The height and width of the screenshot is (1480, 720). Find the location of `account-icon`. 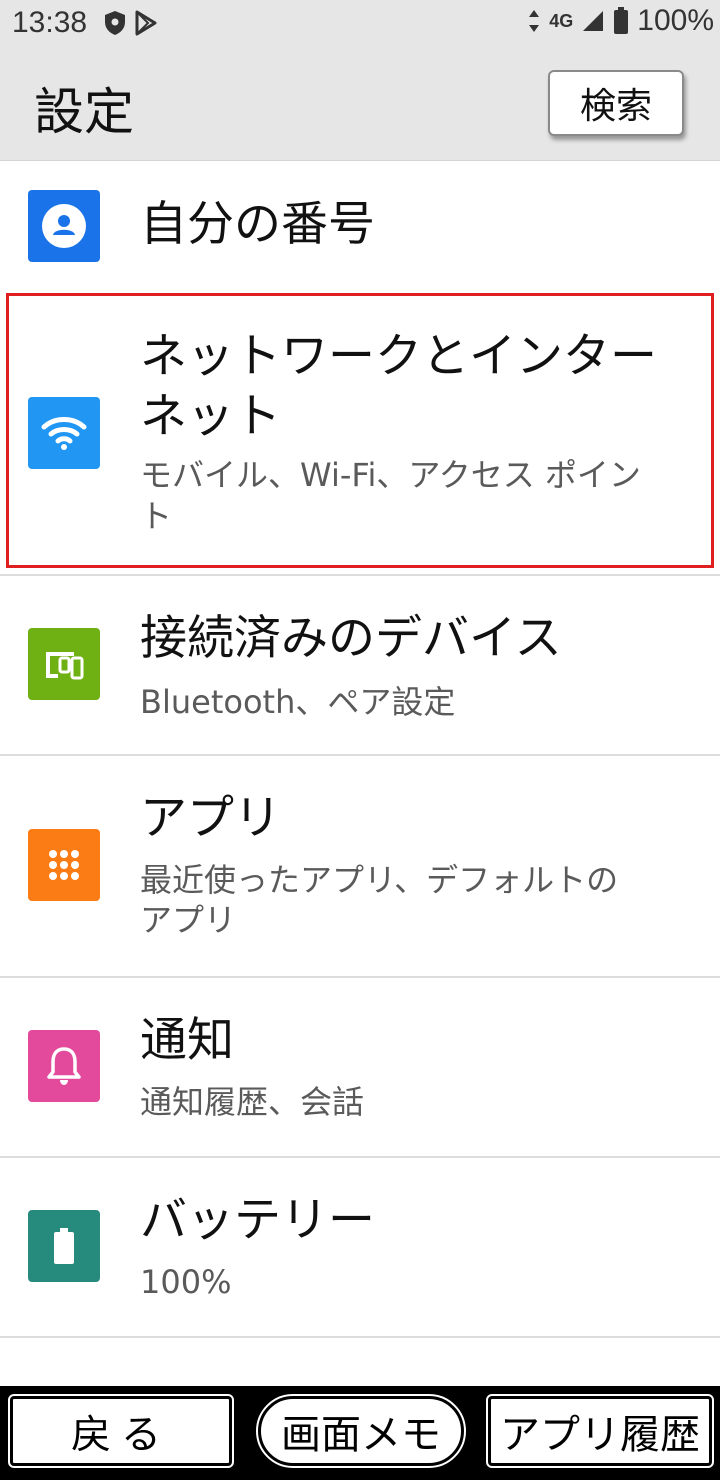

account-icon is located at coordinates (64, 226).